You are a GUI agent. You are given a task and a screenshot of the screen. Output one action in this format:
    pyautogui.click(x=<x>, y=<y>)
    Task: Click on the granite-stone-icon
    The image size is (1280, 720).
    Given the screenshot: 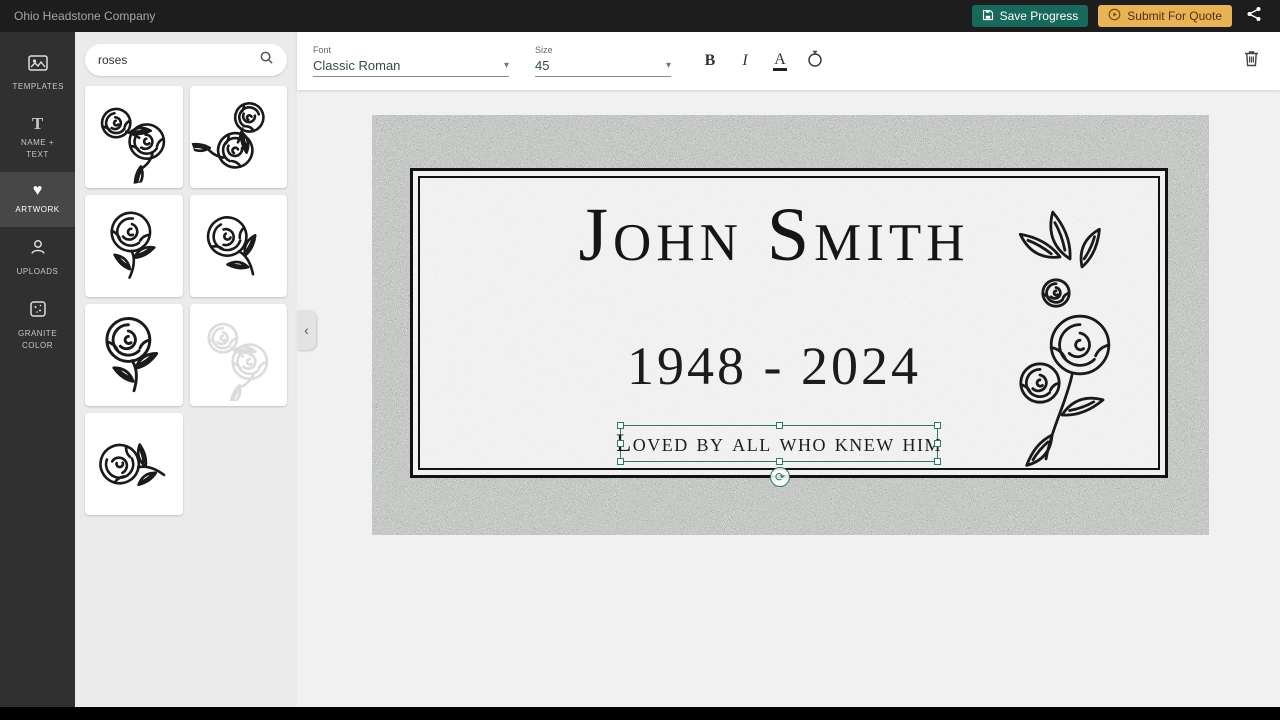 What is the action you would take?
    pyautogui.click(x=38, y=311)
    